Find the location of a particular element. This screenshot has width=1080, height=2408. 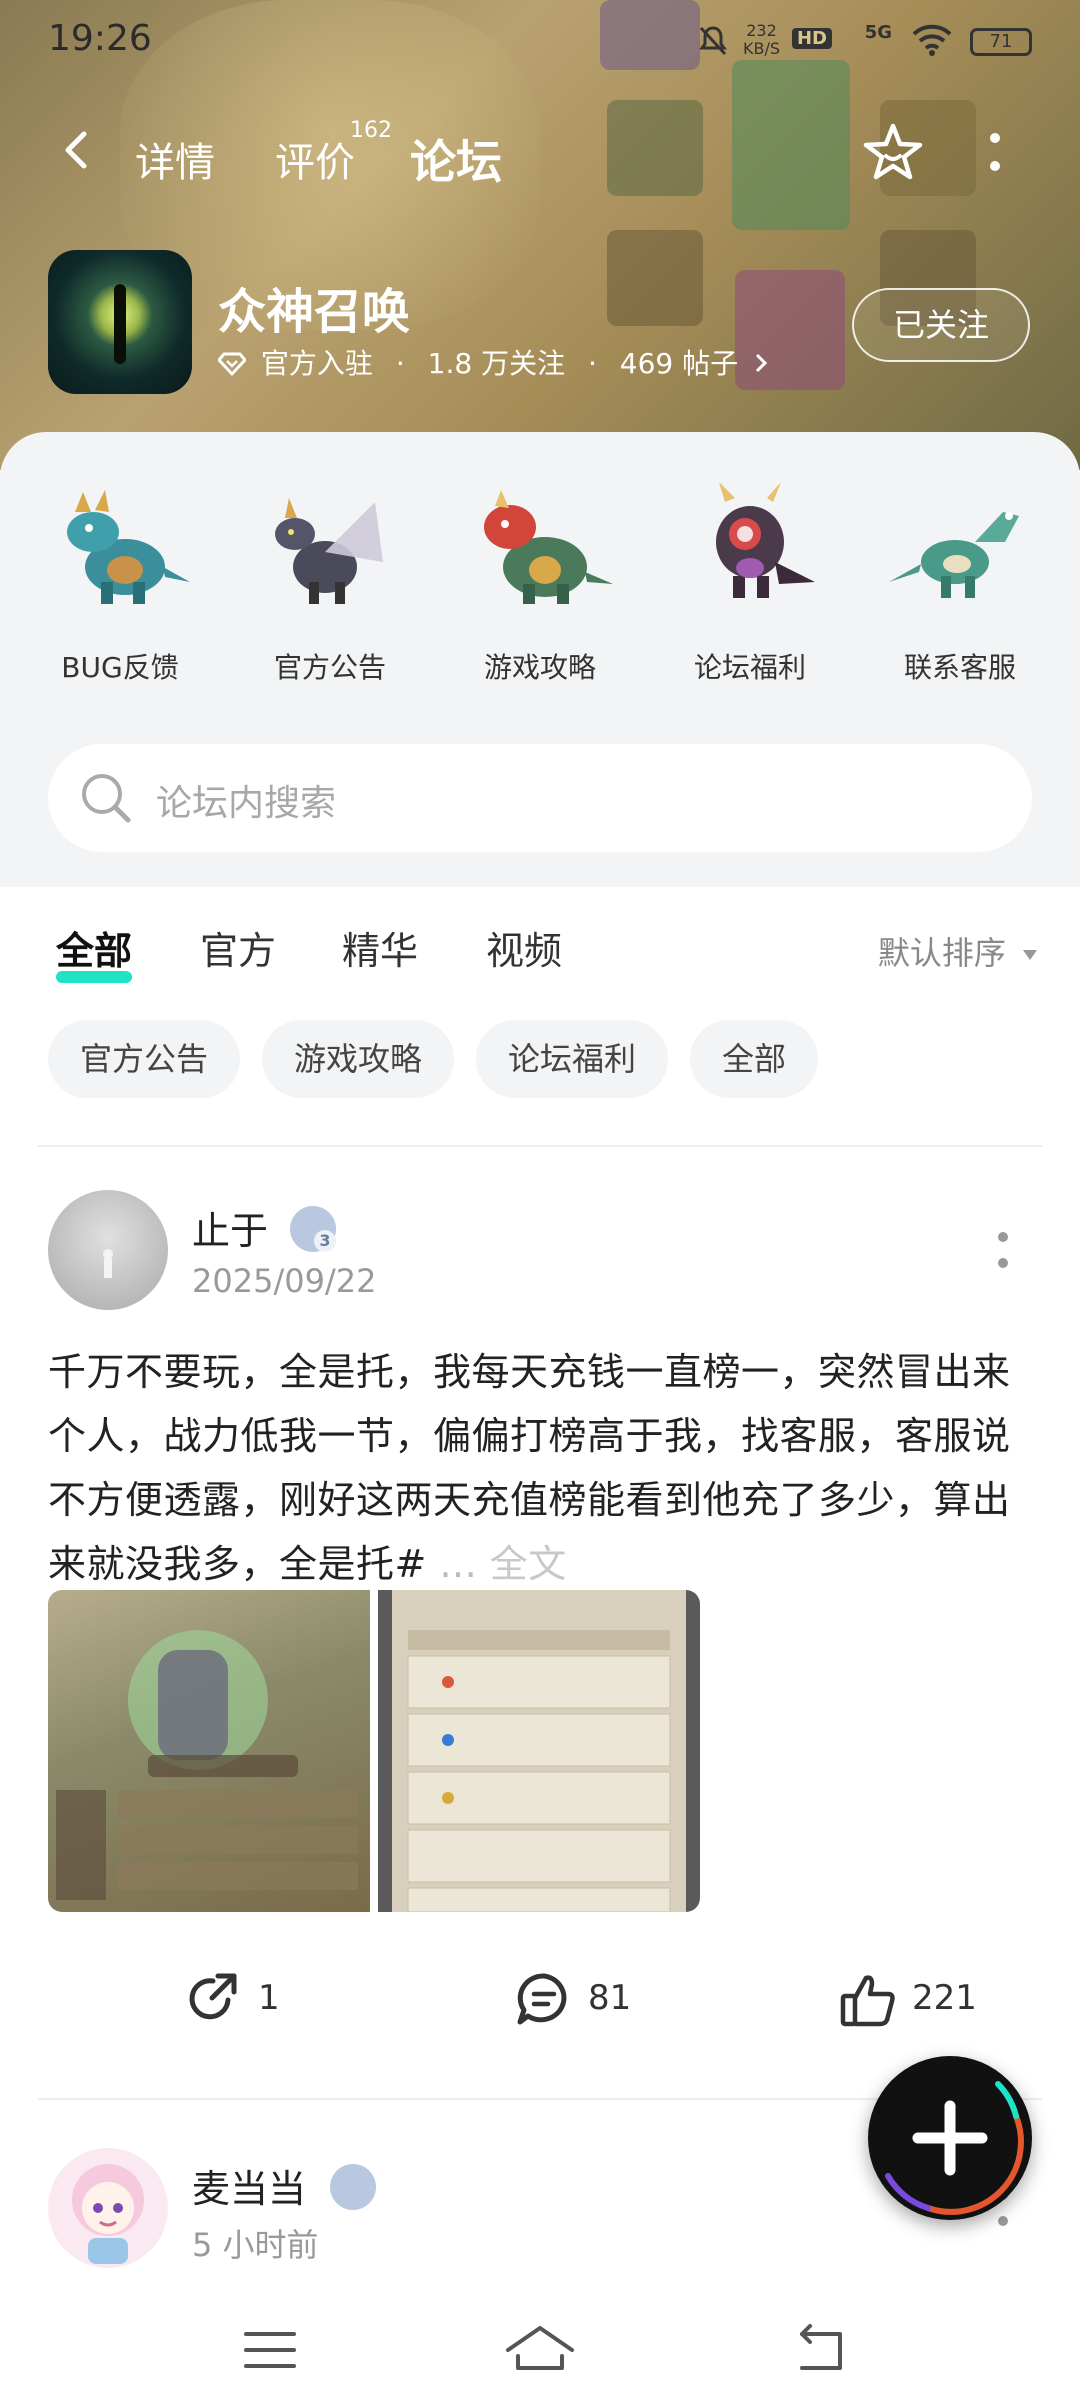

post-actions: 1 81 221 is located at coordinates (540, 2000).